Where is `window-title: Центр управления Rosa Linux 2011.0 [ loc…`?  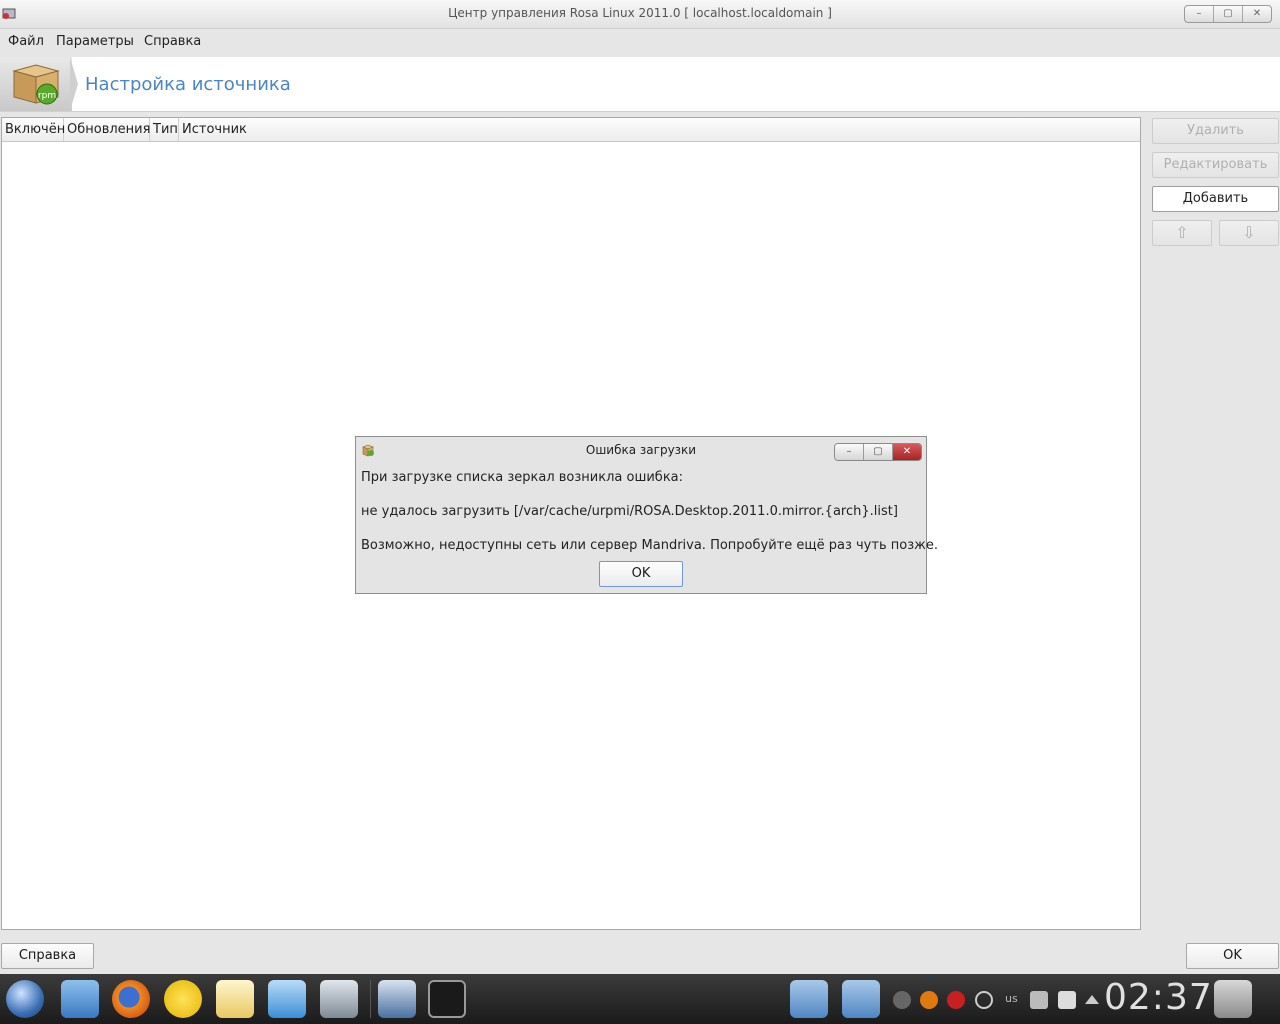 window-title: Центр управления Rosa Linux 2011.0 [ loc… is located at coordinates (640, 13).